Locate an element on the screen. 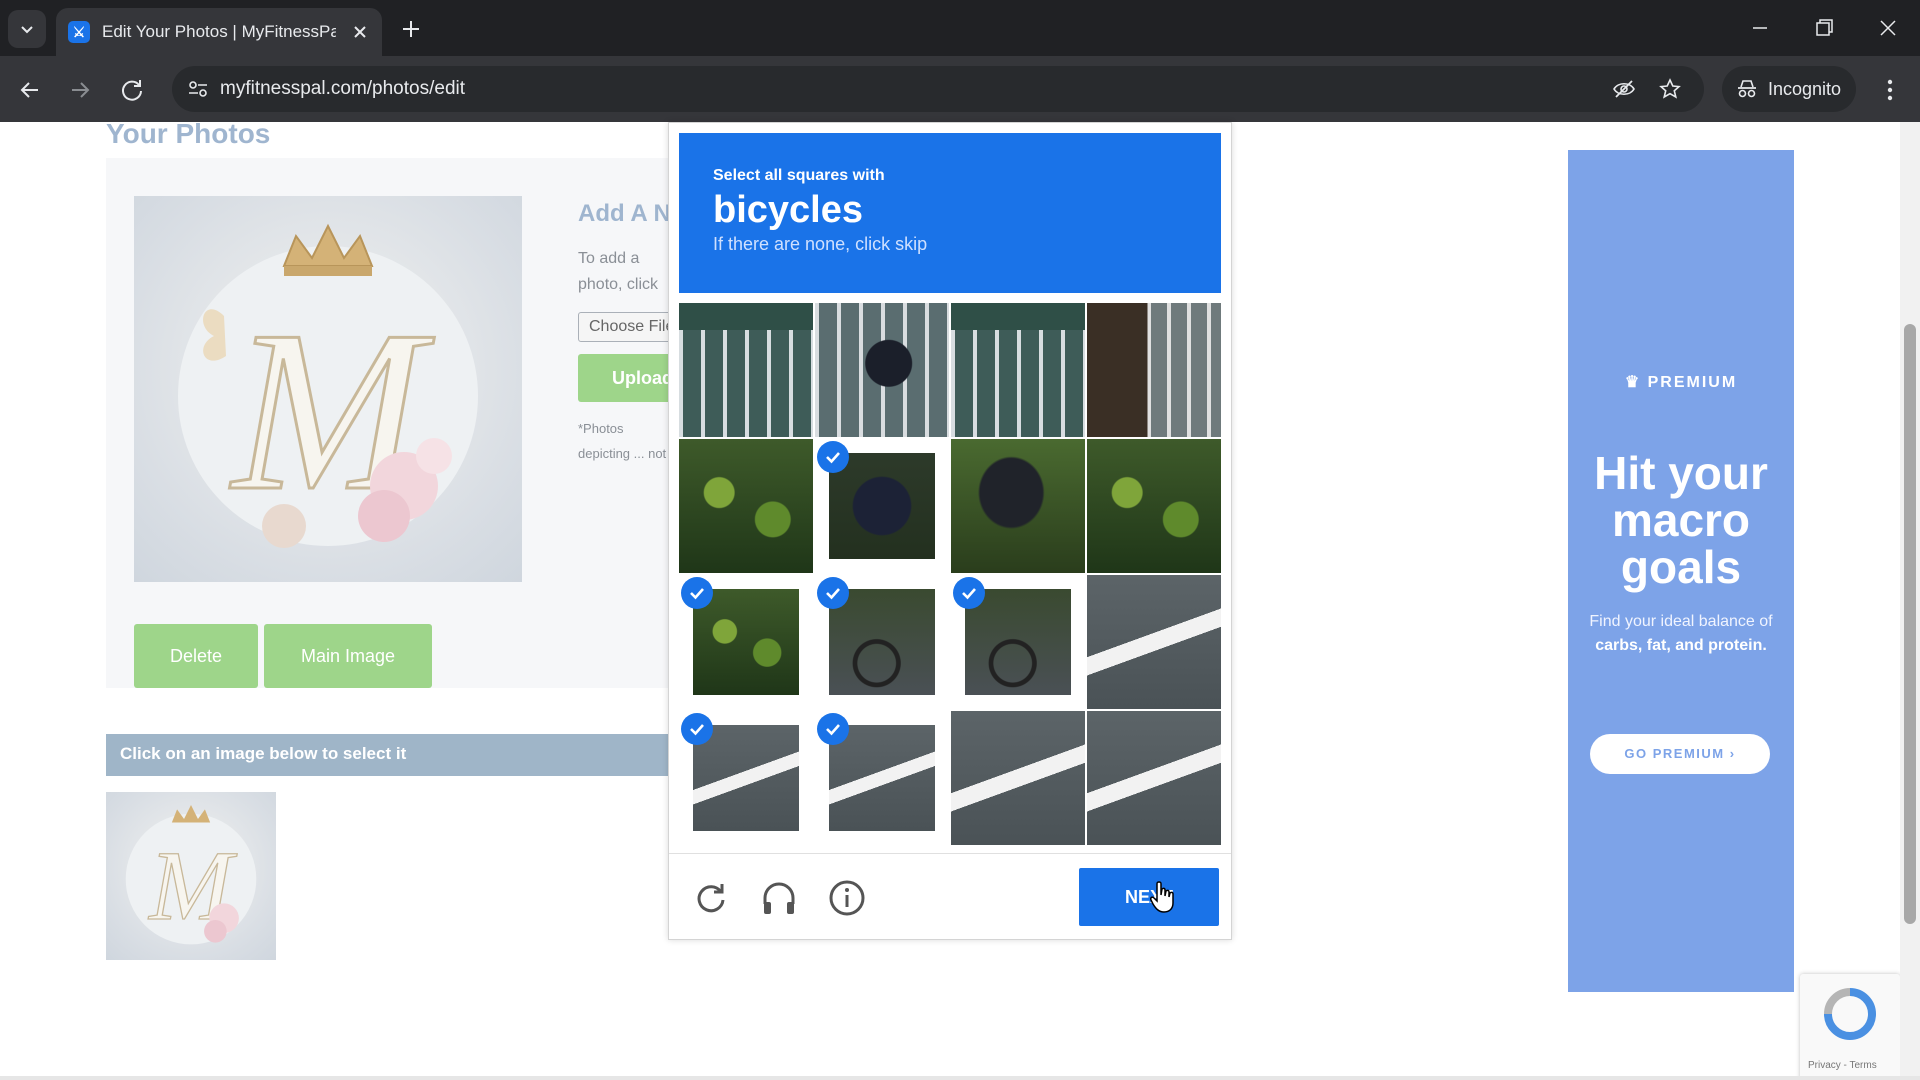 This screenshot has height=1080, width=1920. new-tab-icon is located at coordinates (411, 29).